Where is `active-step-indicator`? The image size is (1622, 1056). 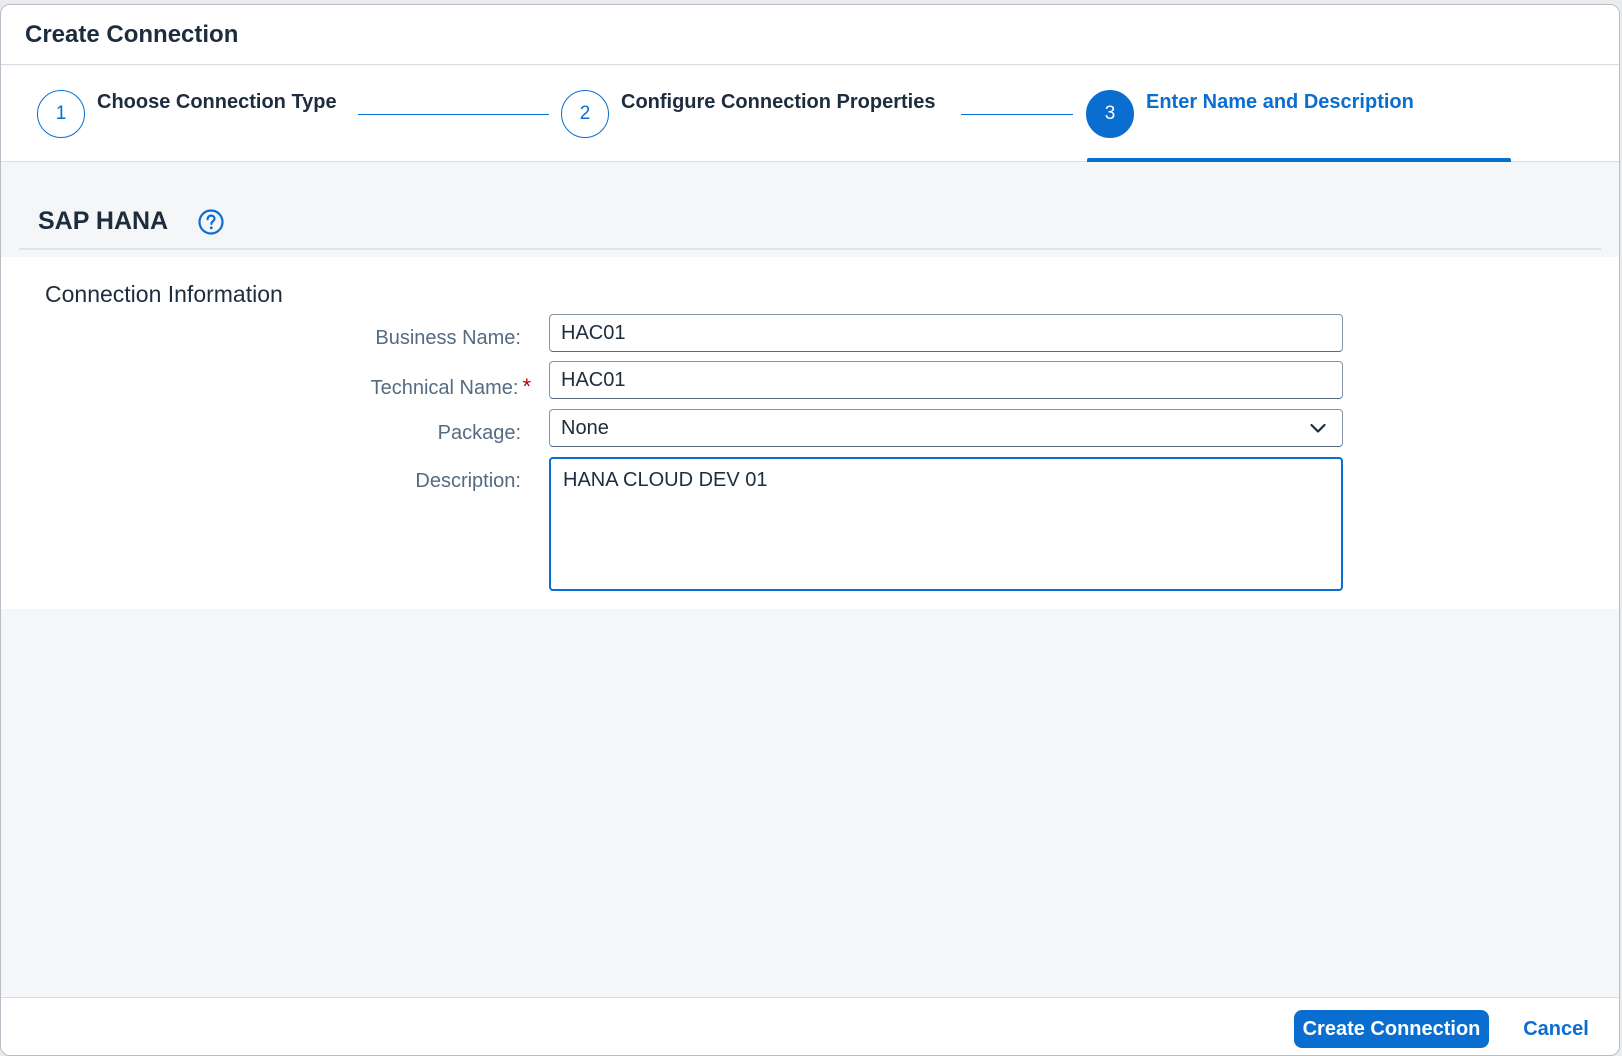
active-step-indicator is located at coordinates (1299, 160).